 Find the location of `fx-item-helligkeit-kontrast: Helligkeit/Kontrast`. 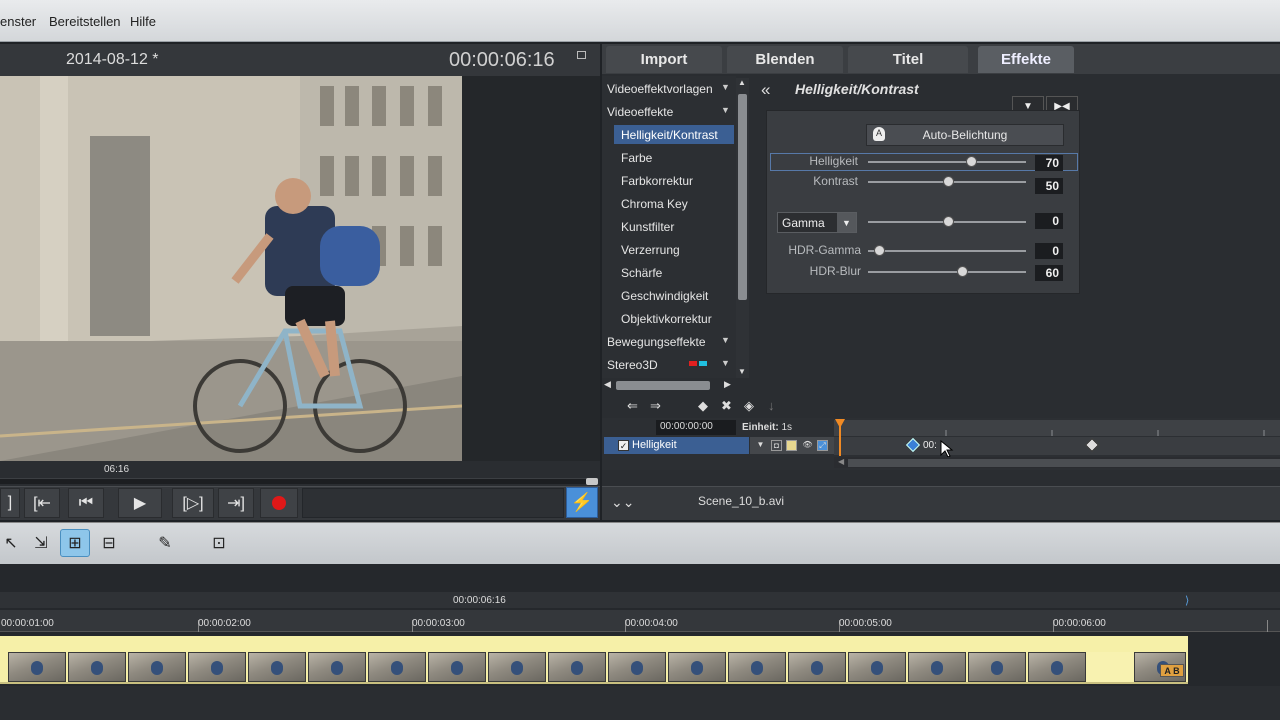

fx-item-helligkeit-kontrast: Helligkeit/Kontrast is located at coordinates (674, 134).